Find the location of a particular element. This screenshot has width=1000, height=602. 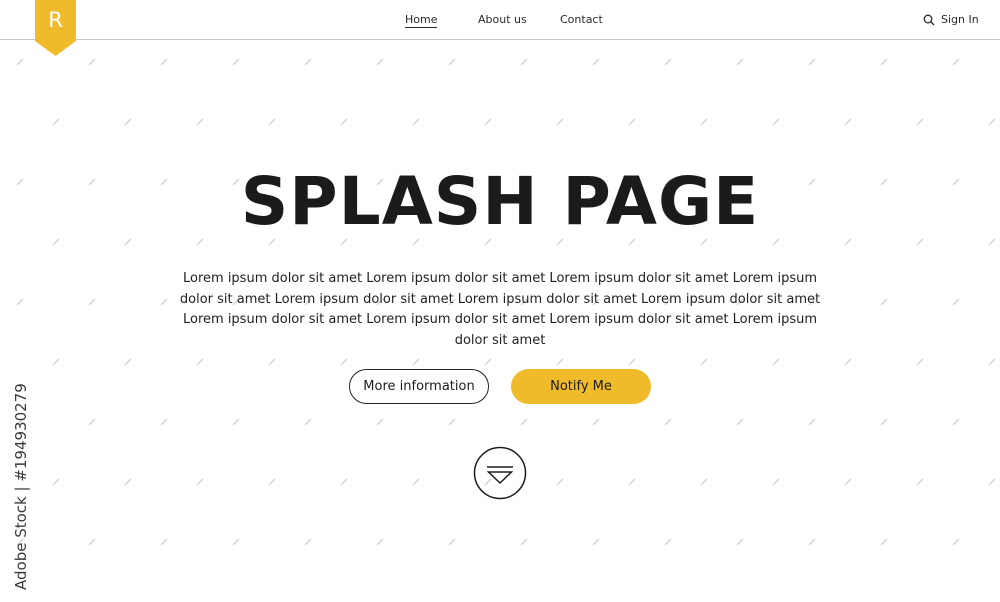

nav-about-us: About us is located at coordinates (502, 19).